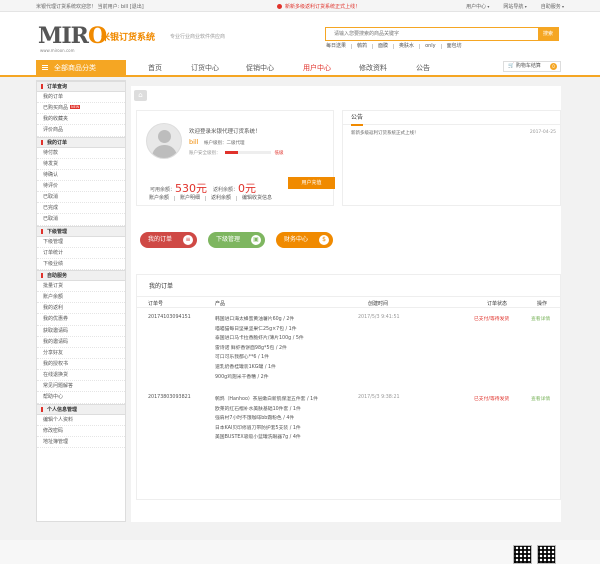  What do you see at coordinates (81, 131) in the screenshot?
I see `sidebar-item: 评价商品` at bounding box center [81, 131].